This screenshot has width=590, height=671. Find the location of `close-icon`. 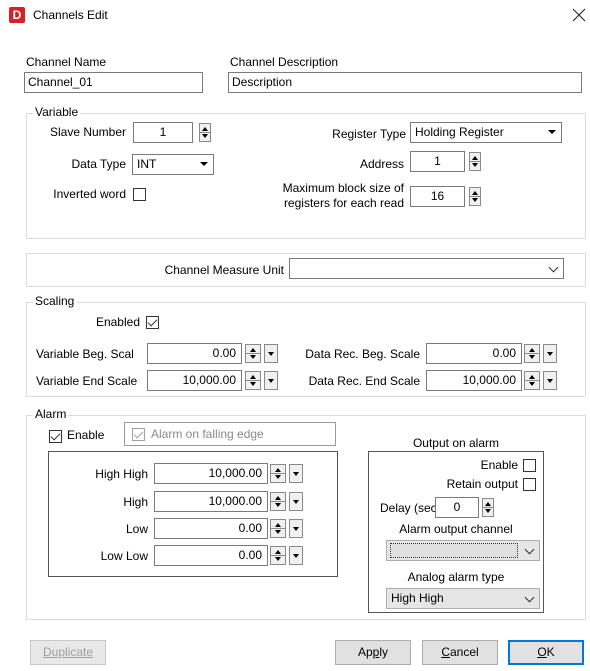

close-icon is located at coordinates (579, 14).